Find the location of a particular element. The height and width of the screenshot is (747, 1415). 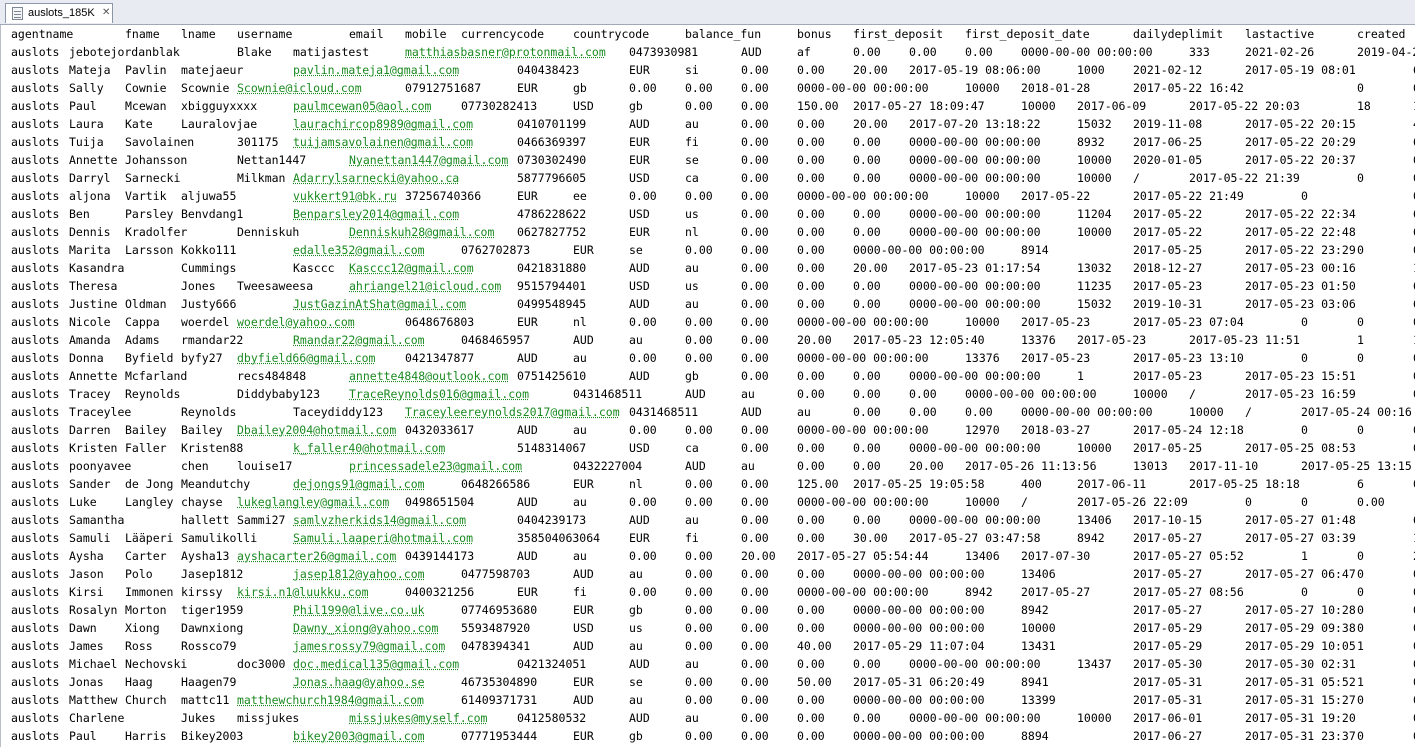

email-link: Dawny_xiong@yahoo.com is located at coordinates (365, 628).